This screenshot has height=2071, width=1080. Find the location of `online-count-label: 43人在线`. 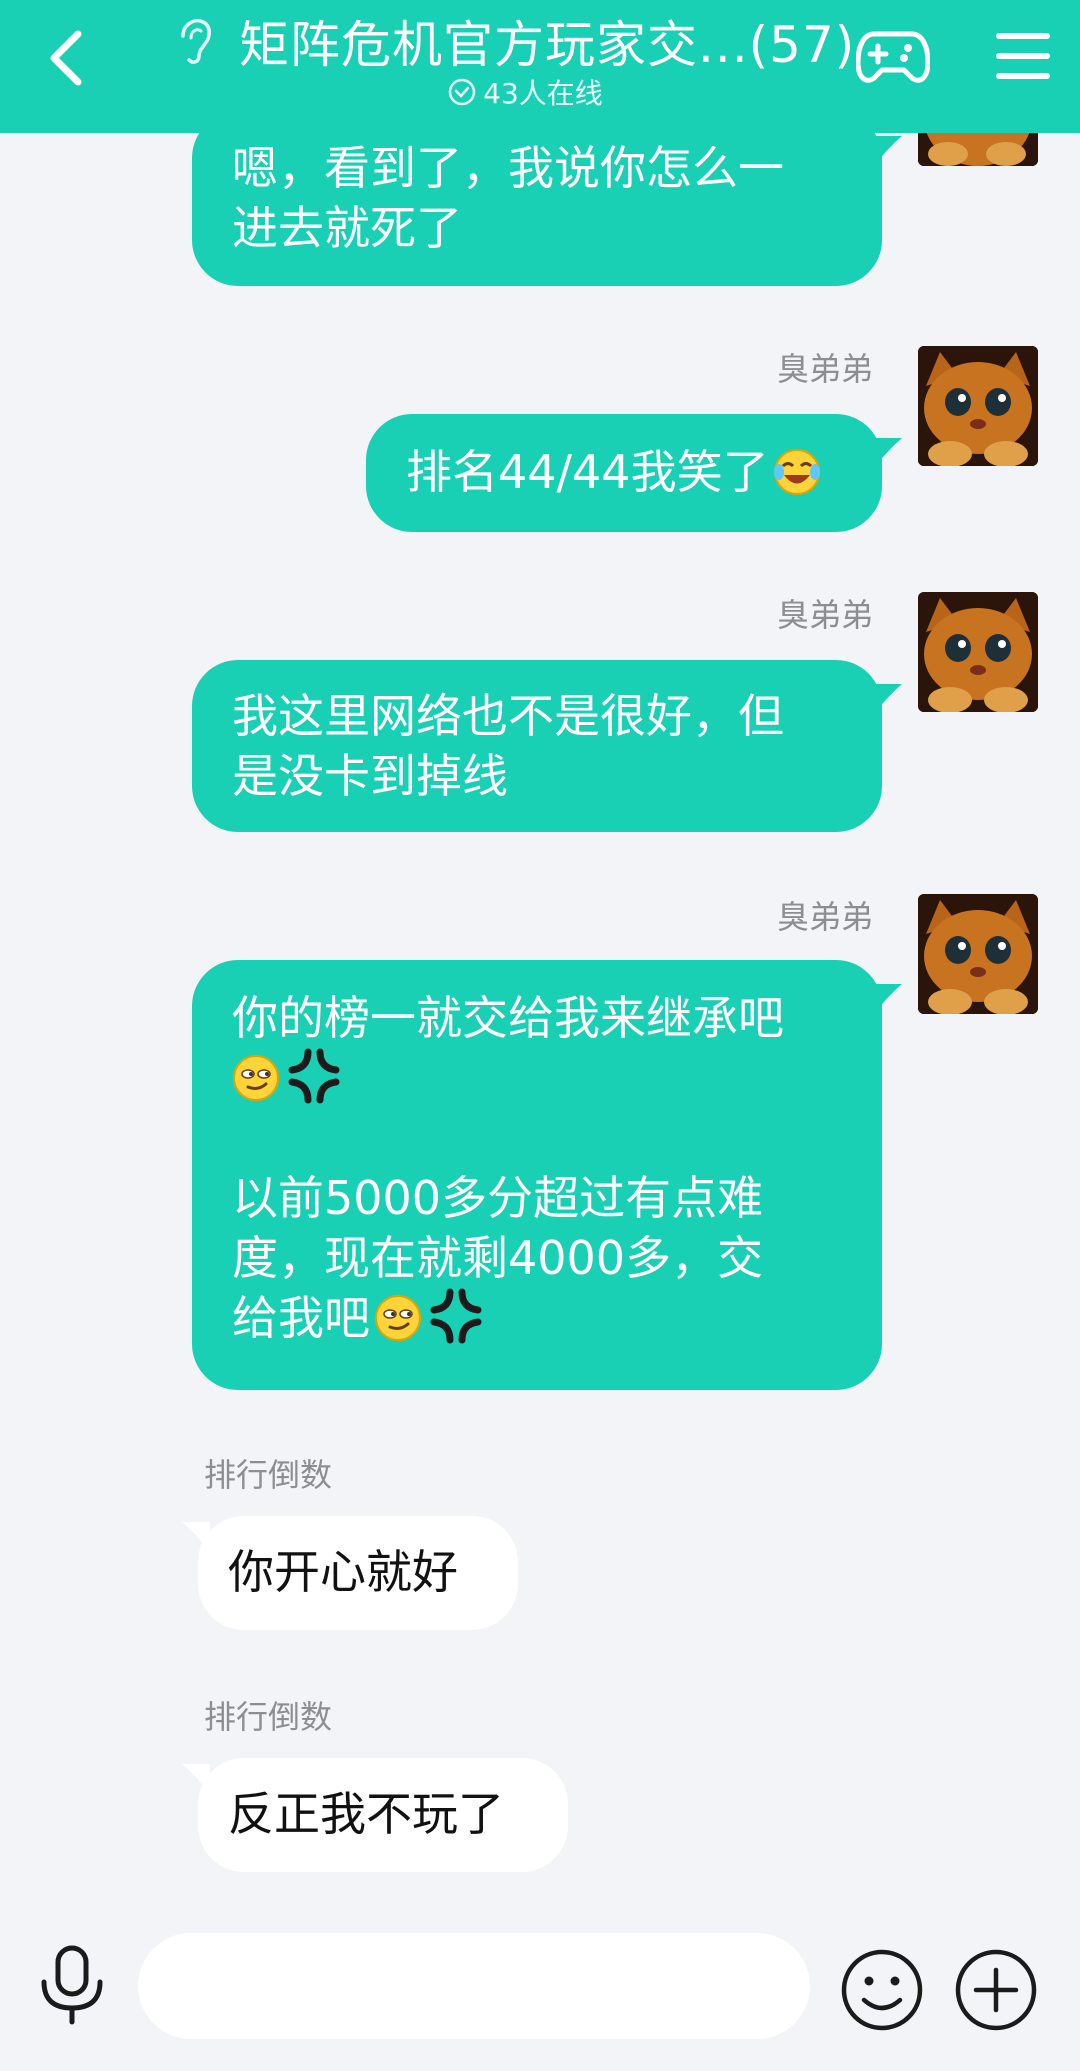

online-count-label: 43人在线 is located at coordinates (543, 93).